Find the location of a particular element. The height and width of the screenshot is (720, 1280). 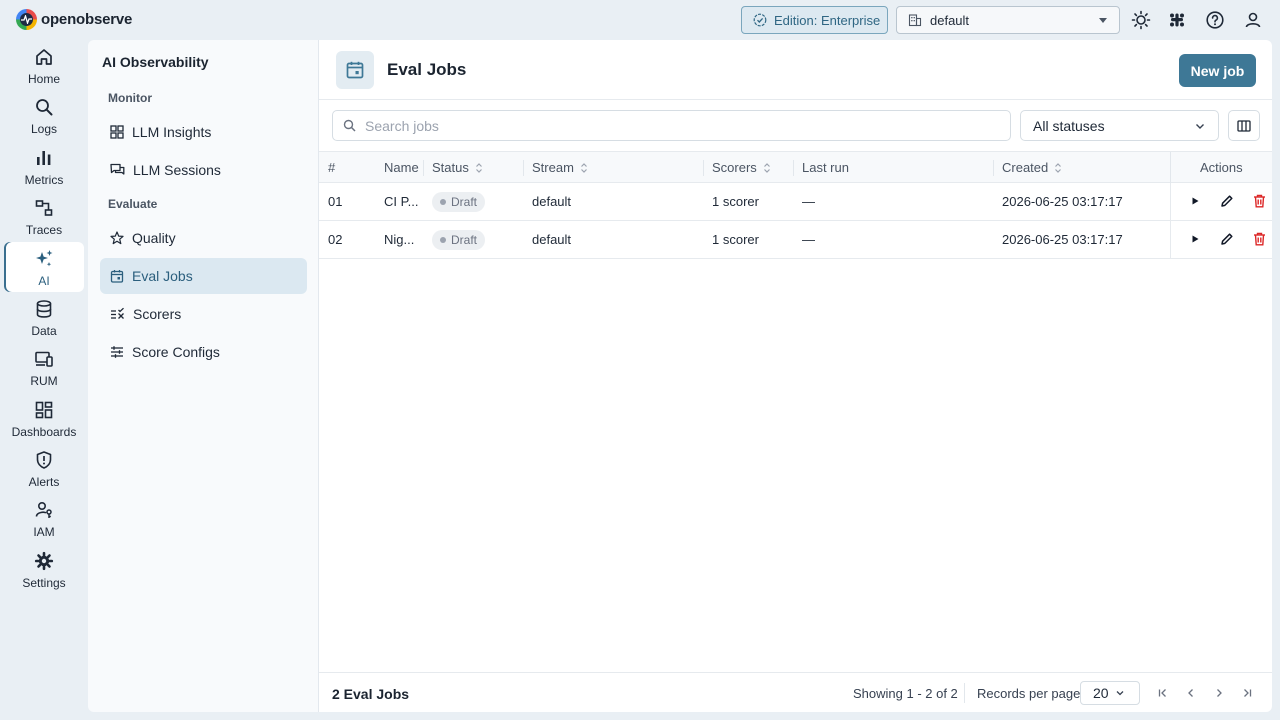

subnav-label: Quality is located at coordinates (154, 238).